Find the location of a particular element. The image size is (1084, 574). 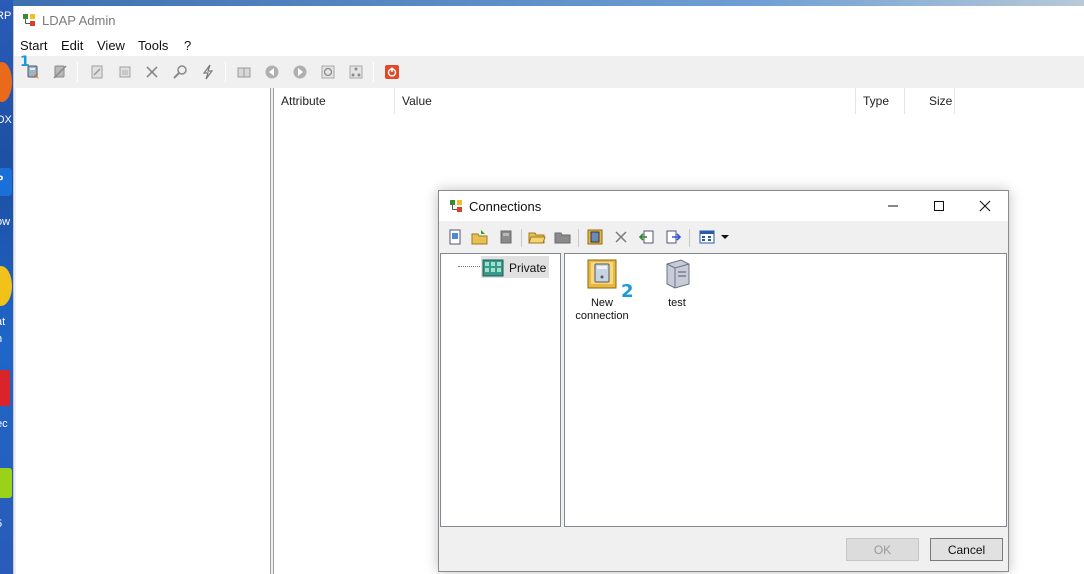

export-icon is located at coordinates (673, 237).